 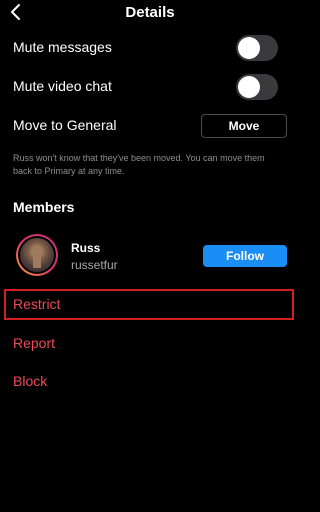 I want to click on mute-video-chat-label: Mute video chat, so click(x=62, y=86).